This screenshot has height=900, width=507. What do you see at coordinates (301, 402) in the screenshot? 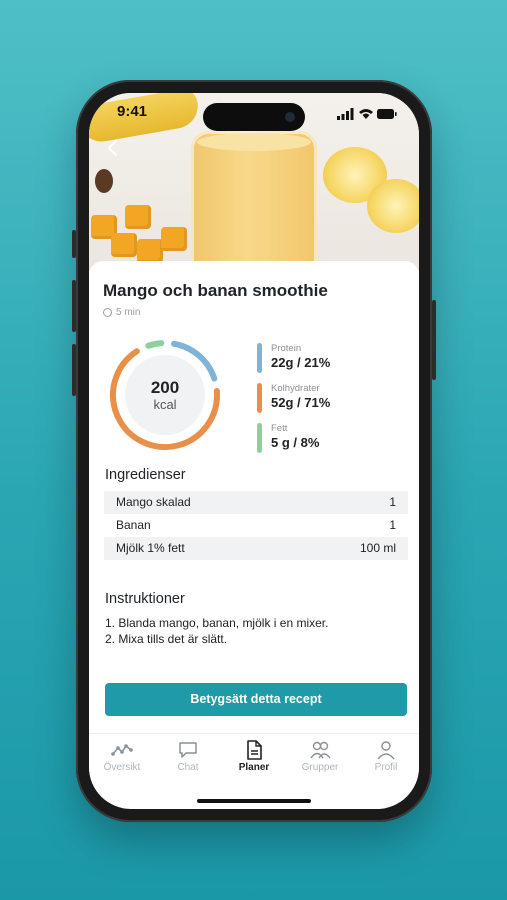
I see `macro-value: 52g / 71%` at bounding box center [301, 402].